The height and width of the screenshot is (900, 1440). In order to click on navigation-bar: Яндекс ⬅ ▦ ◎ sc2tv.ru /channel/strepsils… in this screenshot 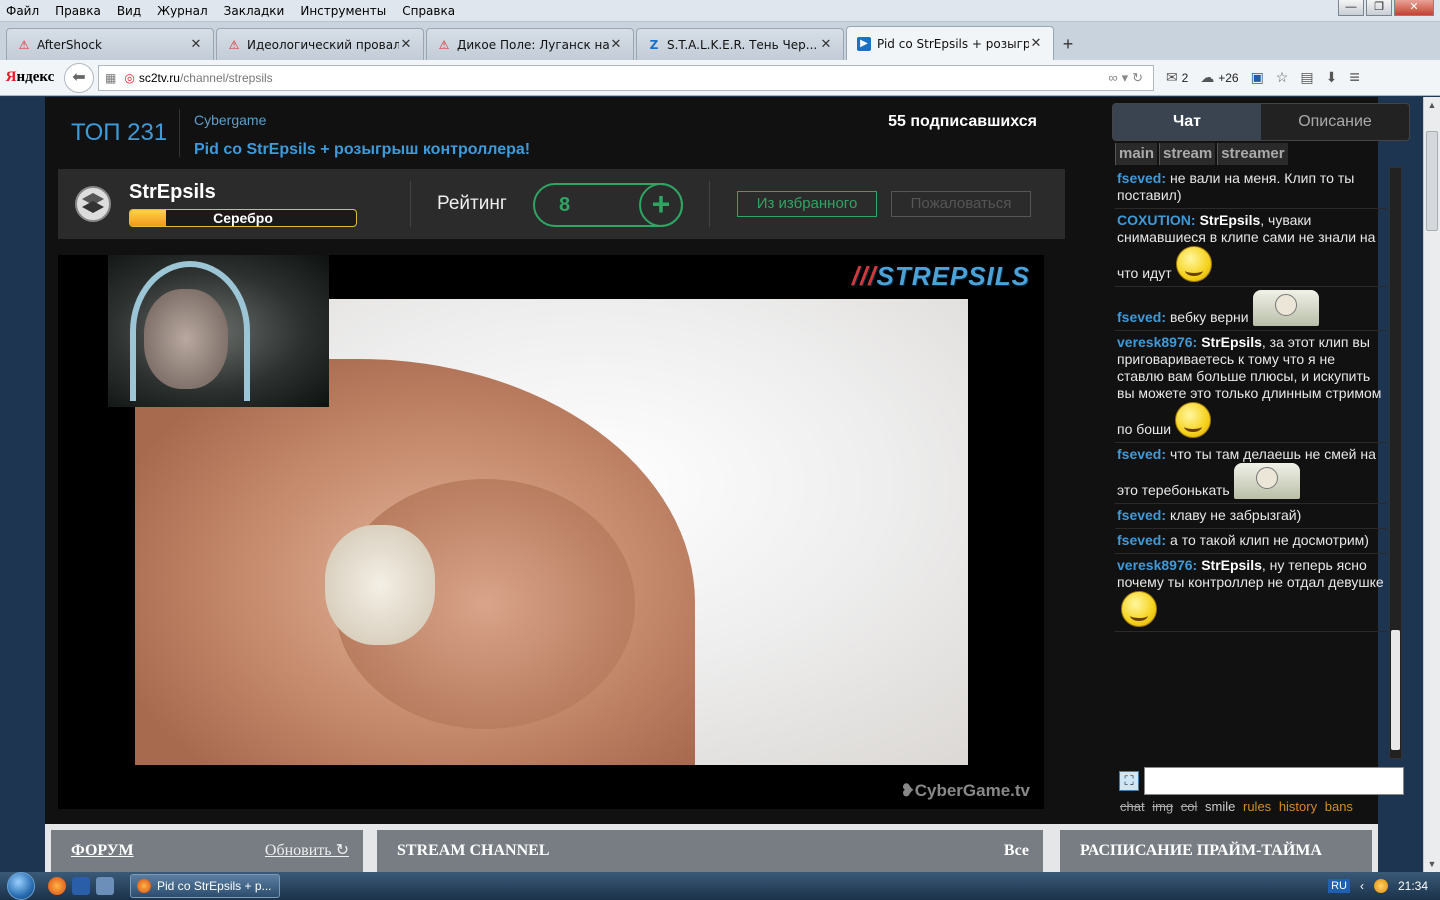, I will do `click(720, 78)`.